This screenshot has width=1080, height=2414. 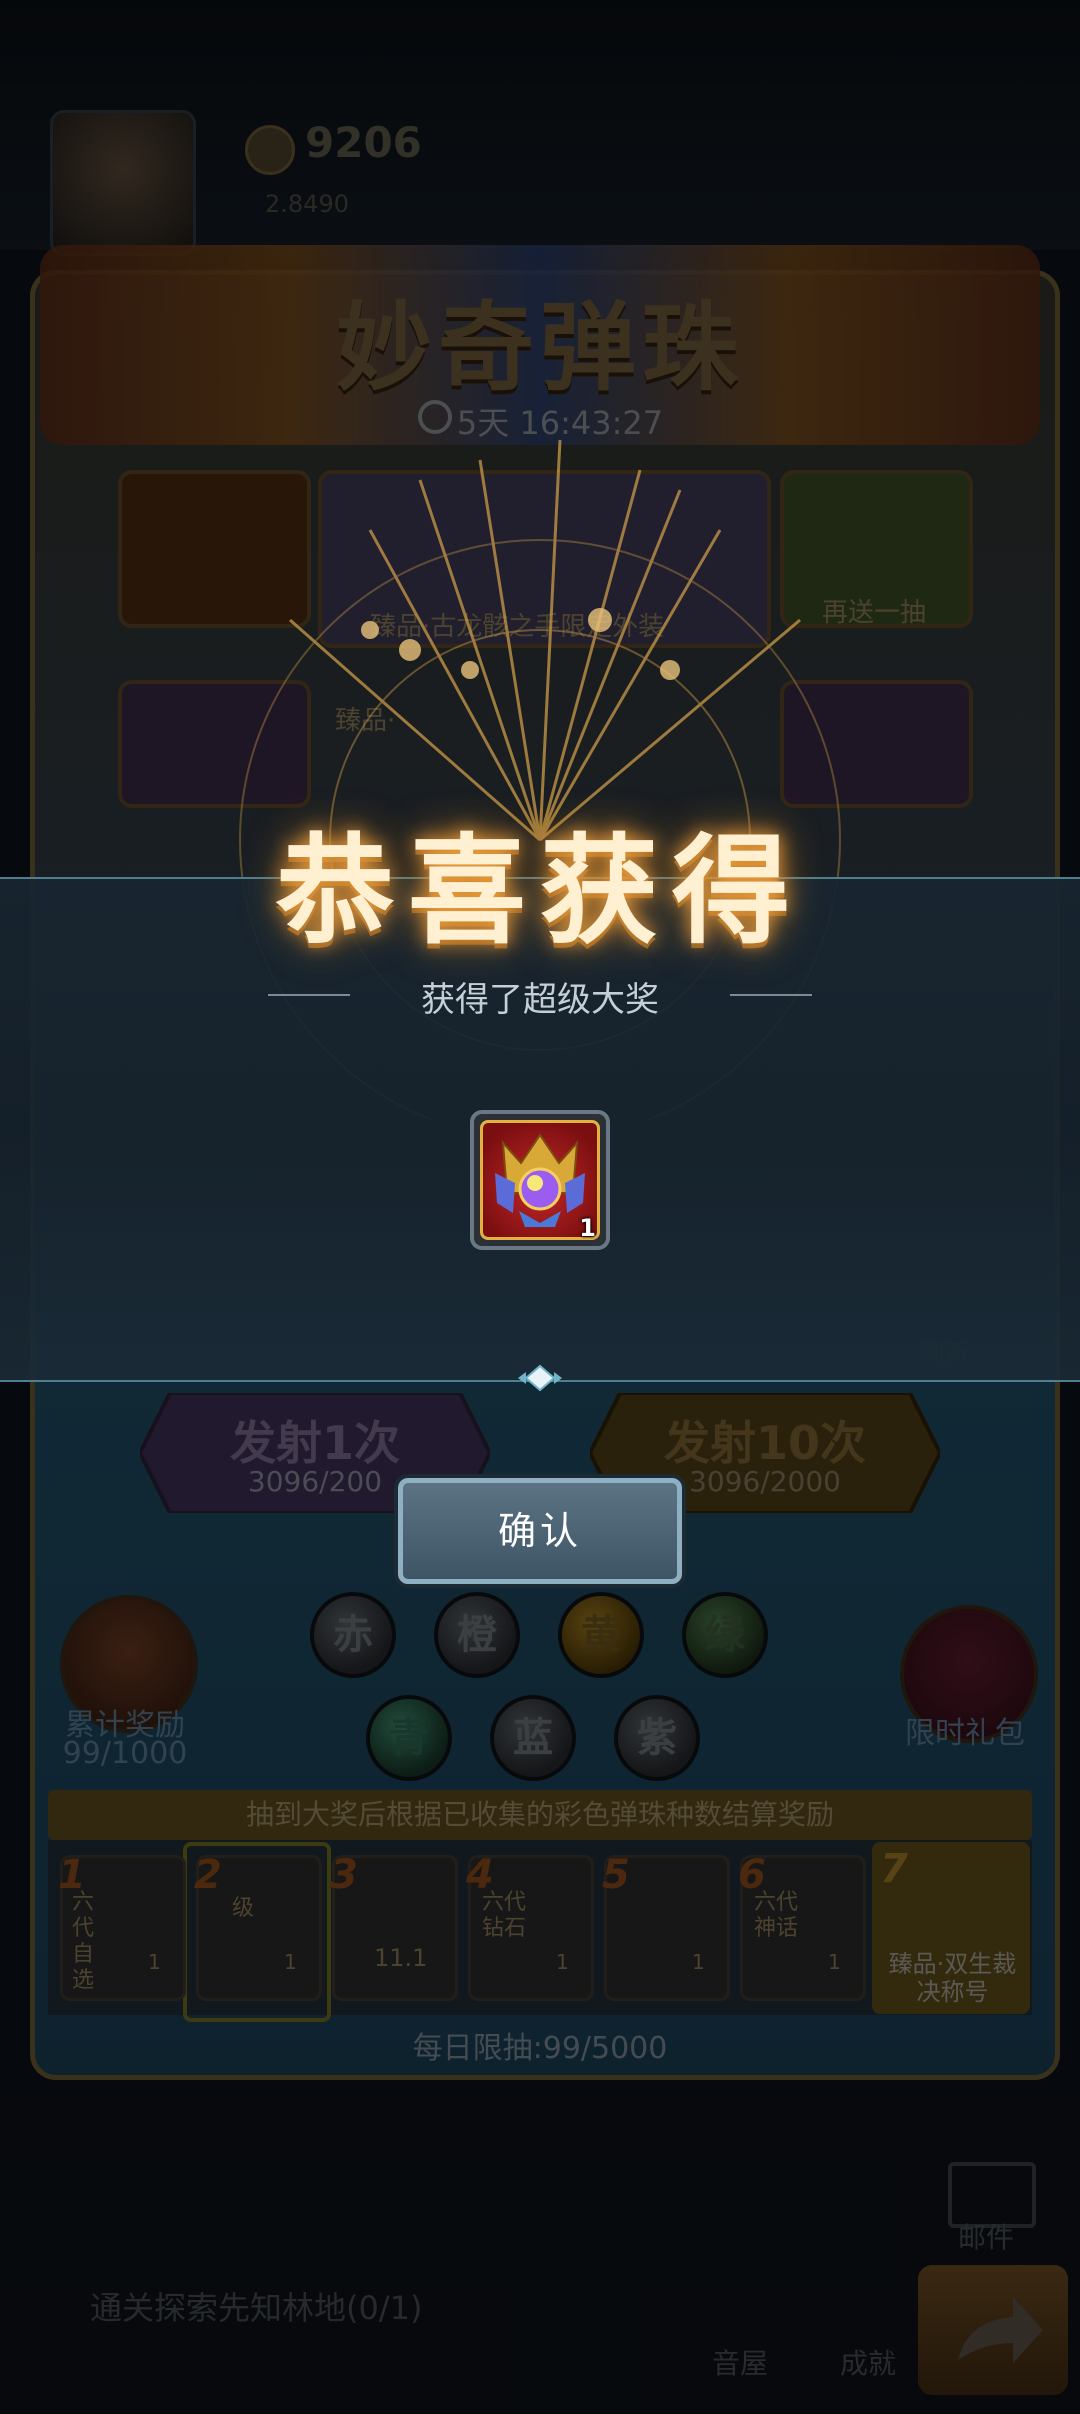 I want to click on popup-title: 恭喜获得, so click(x=539, y=891).